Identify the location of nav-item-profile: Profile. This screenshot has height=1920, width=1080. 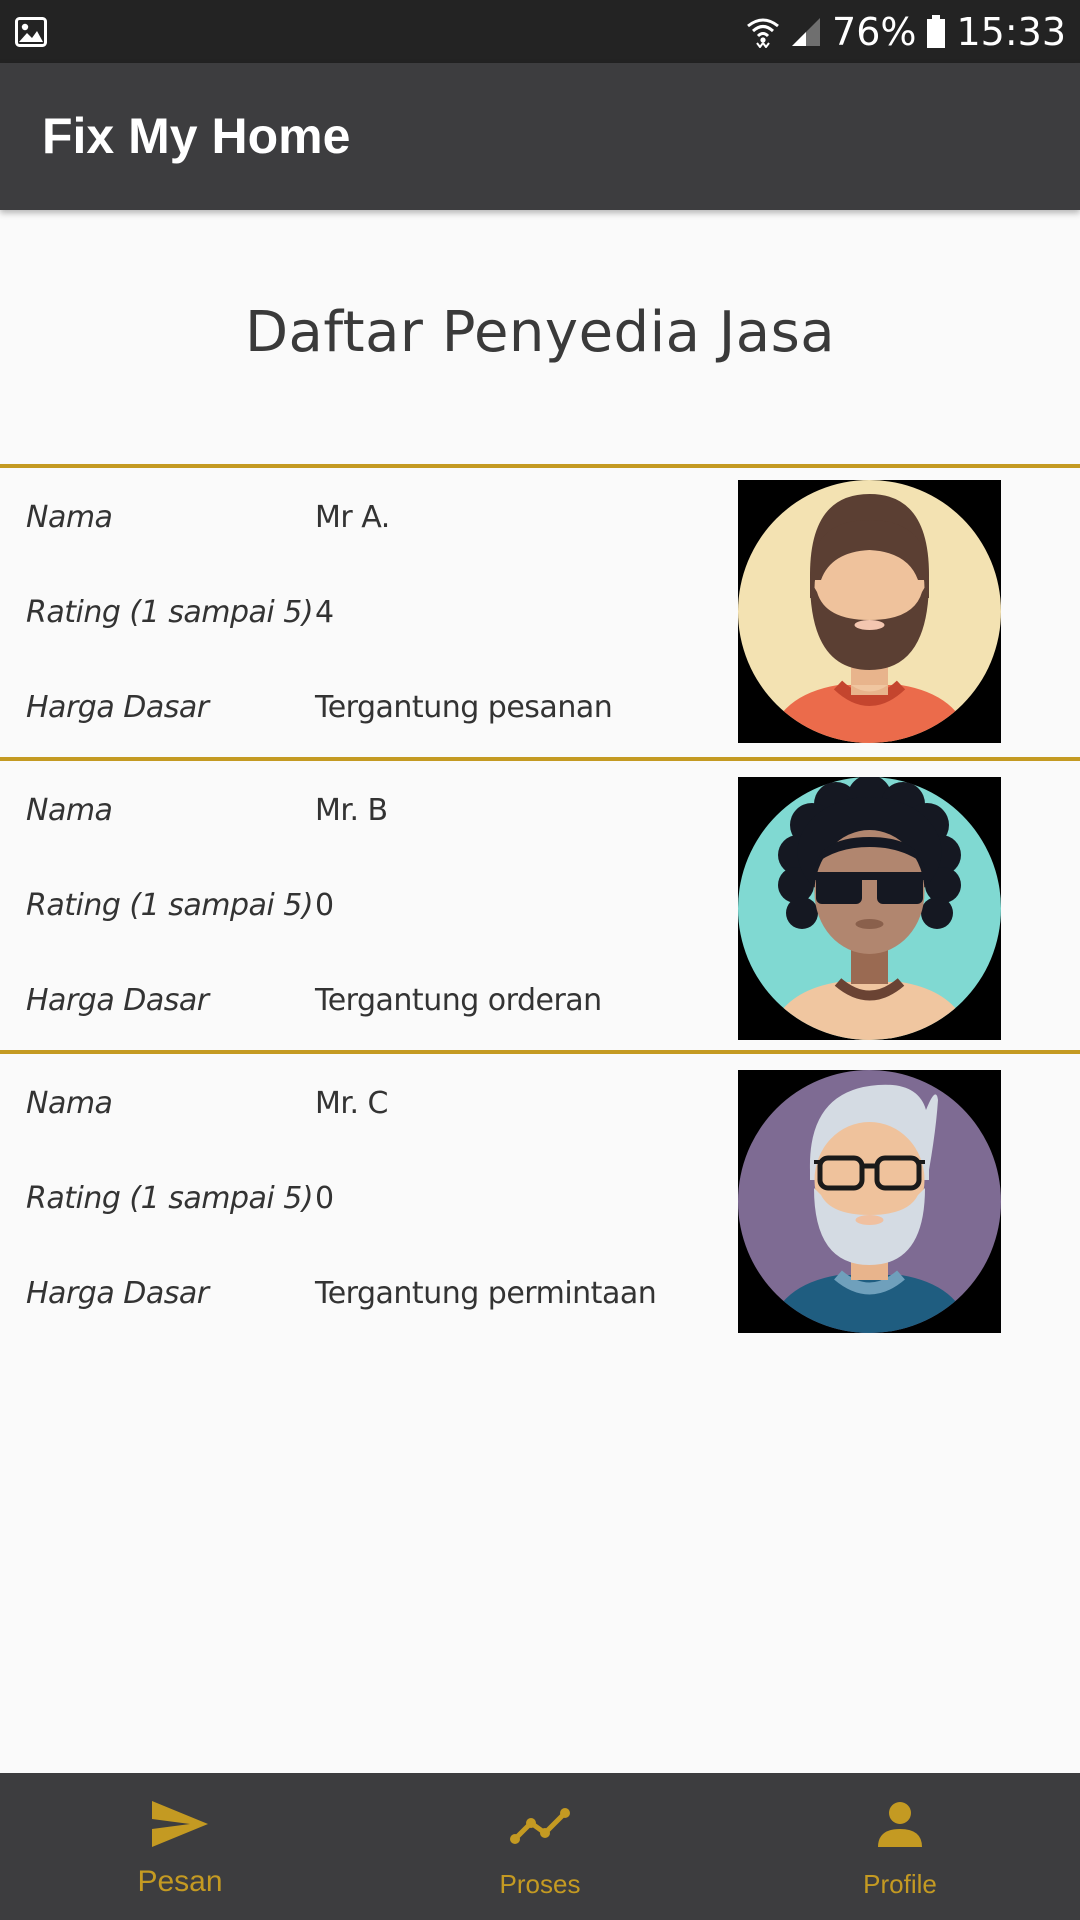
(900, 1846).